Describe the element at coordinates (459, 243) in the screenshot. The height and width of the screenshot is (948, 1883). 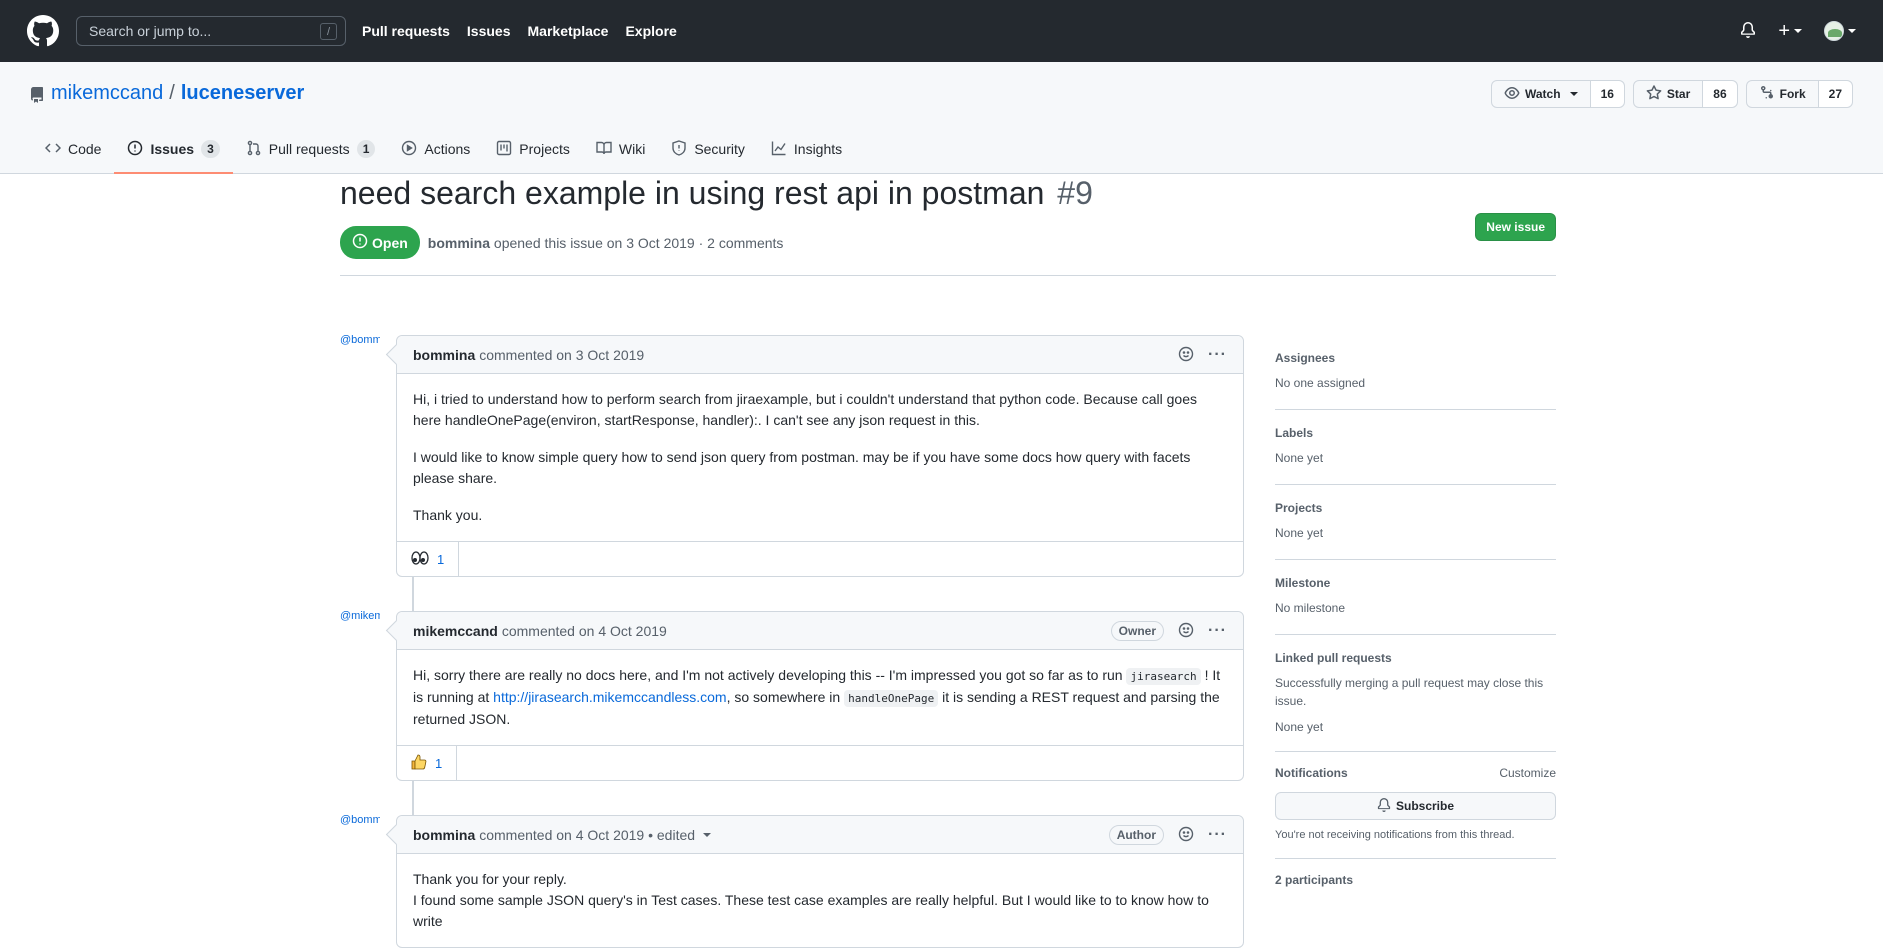
I see `issue-author-link: bommina` at that location.